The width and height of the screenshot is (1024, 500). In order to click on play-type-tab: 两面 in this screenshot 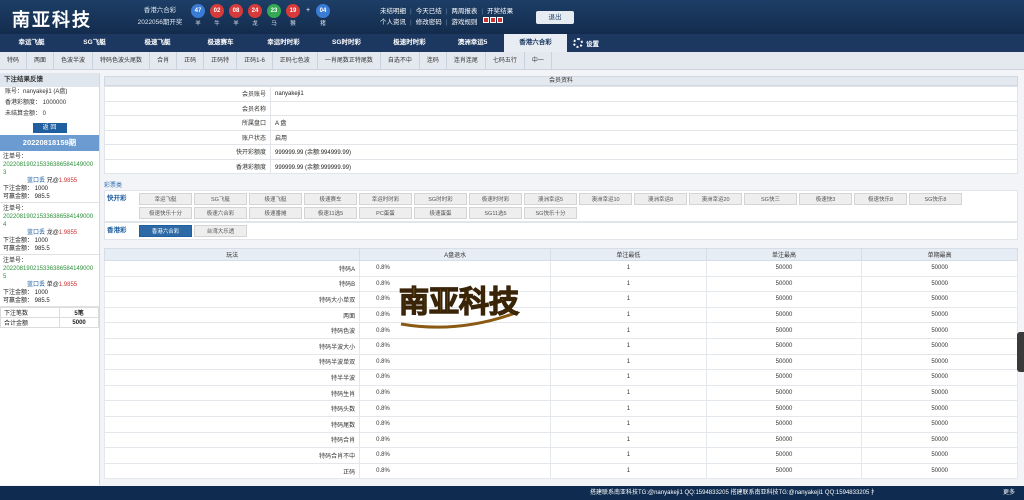, I will do `click(41, 61)`.